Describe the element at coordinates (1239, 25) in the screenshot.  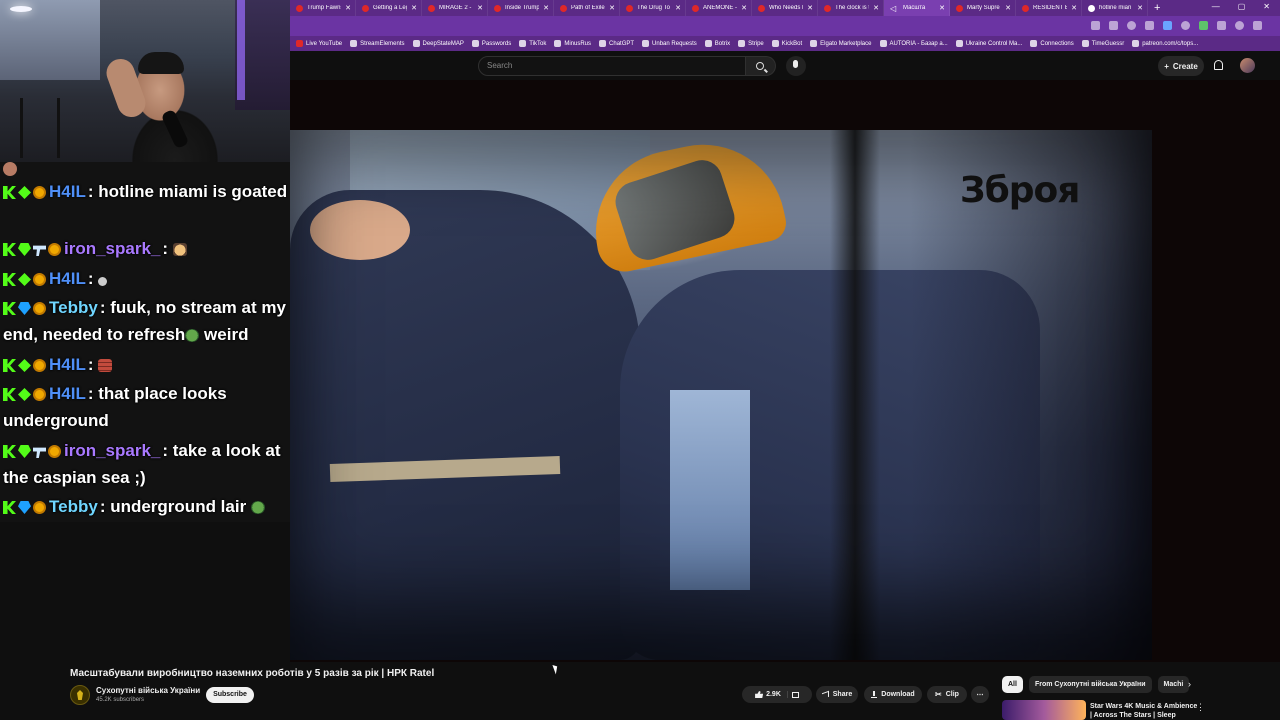
I see `profile-icon` at that location.